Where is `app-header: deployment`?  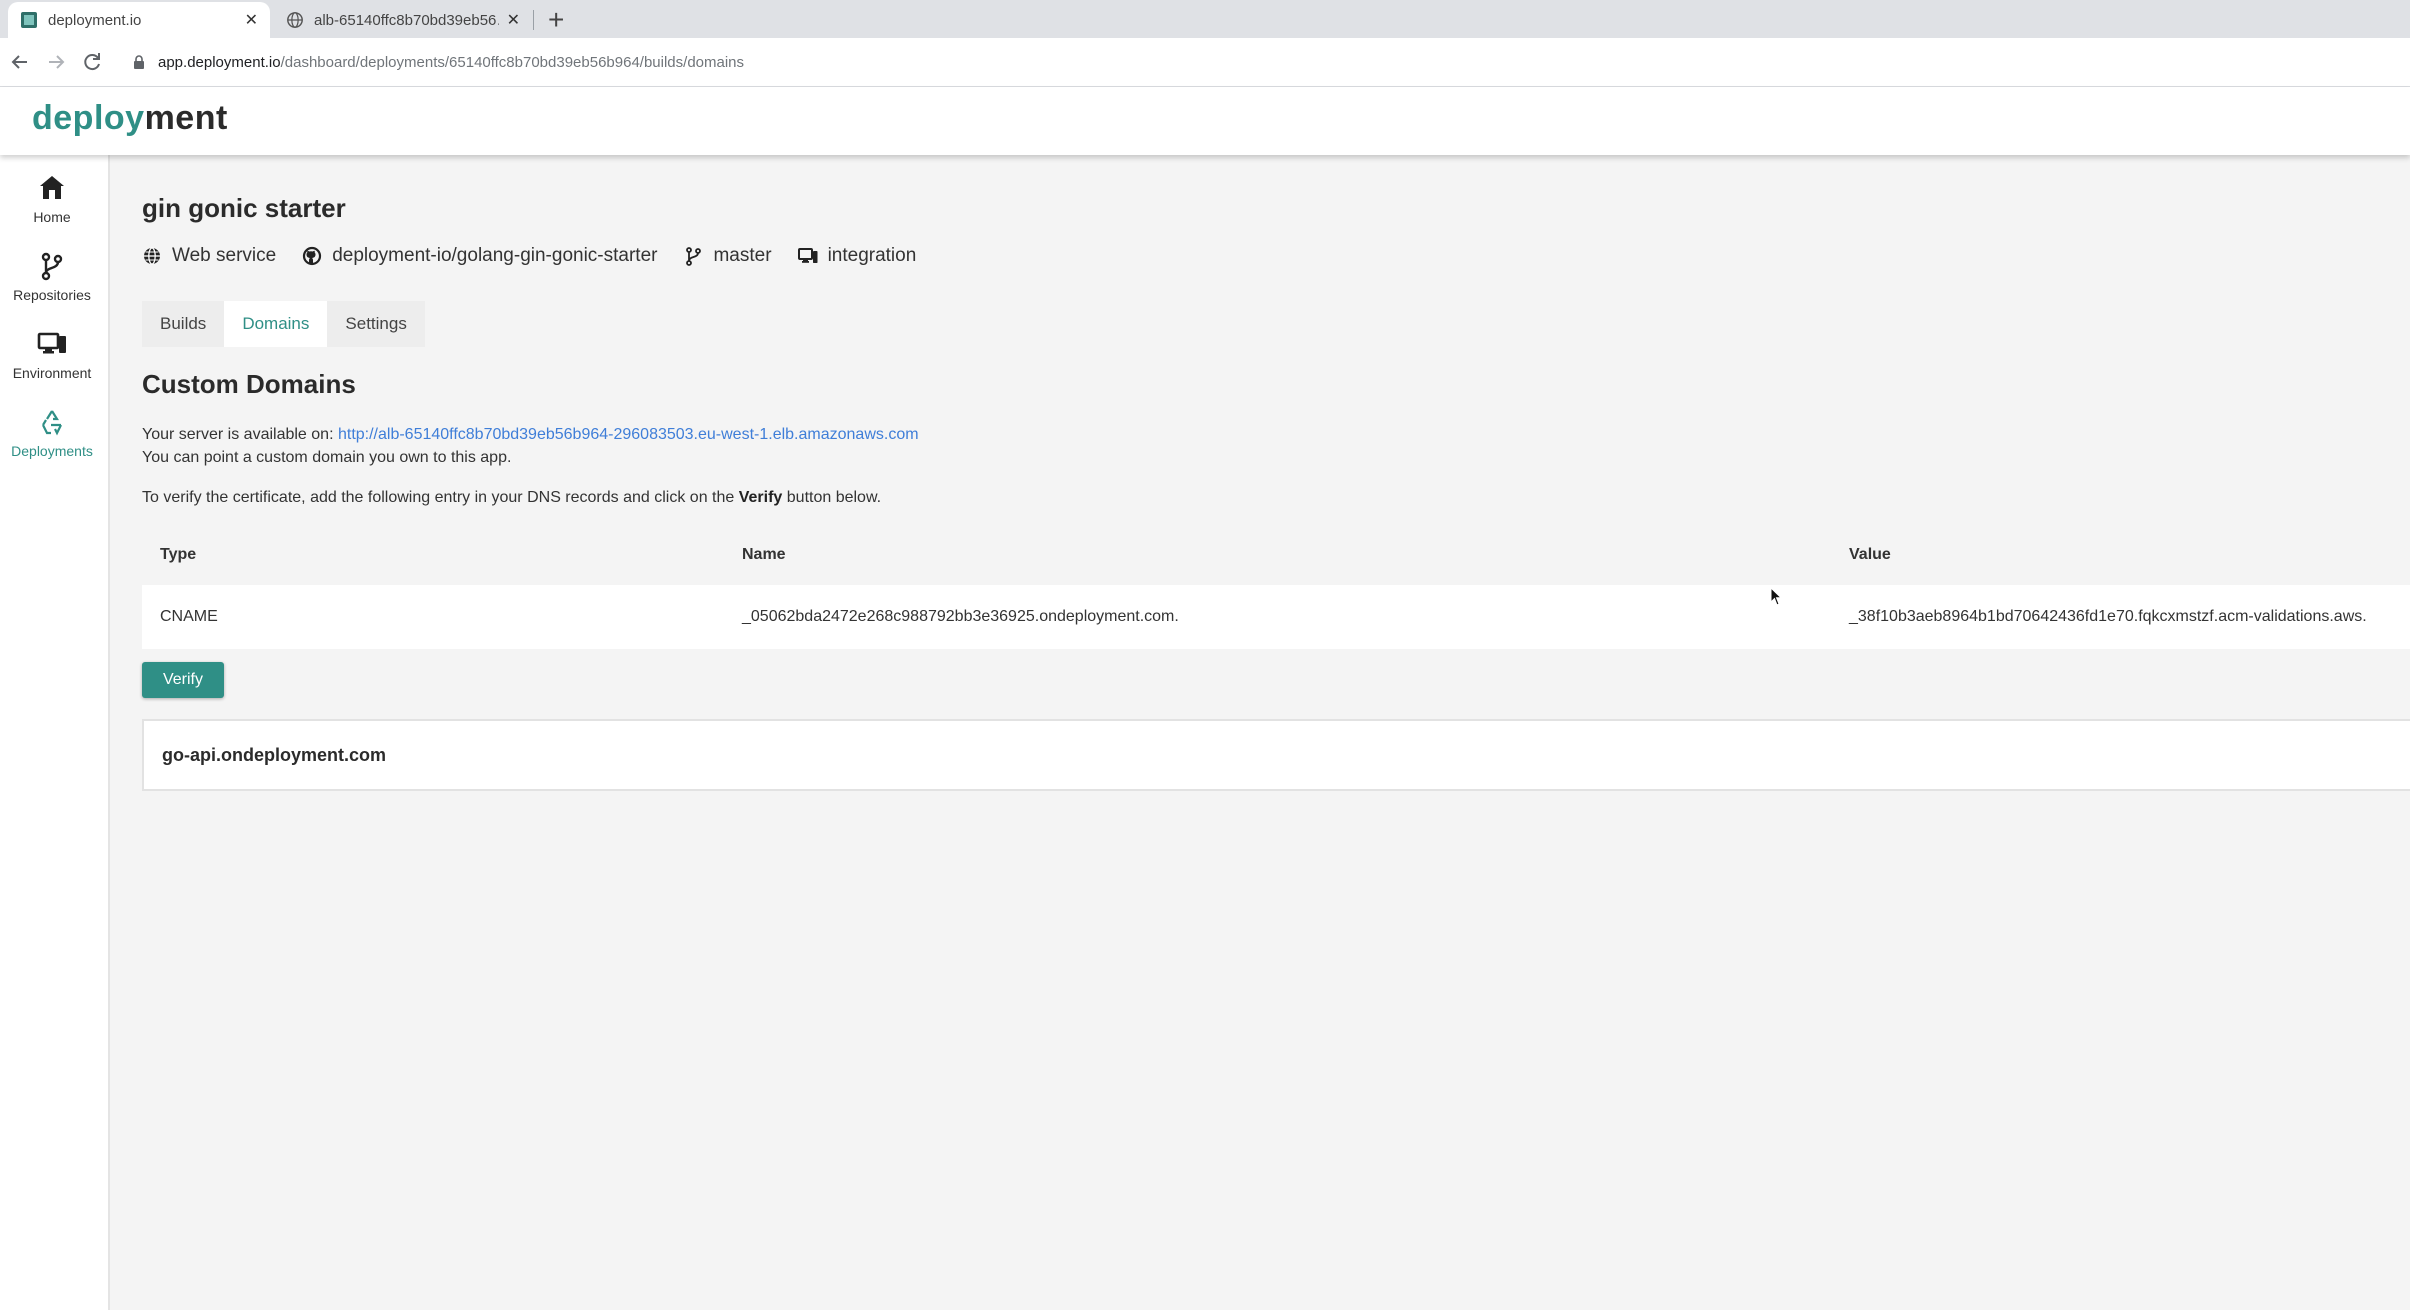
app-header: deployment is located at coordinates (1205, 121).